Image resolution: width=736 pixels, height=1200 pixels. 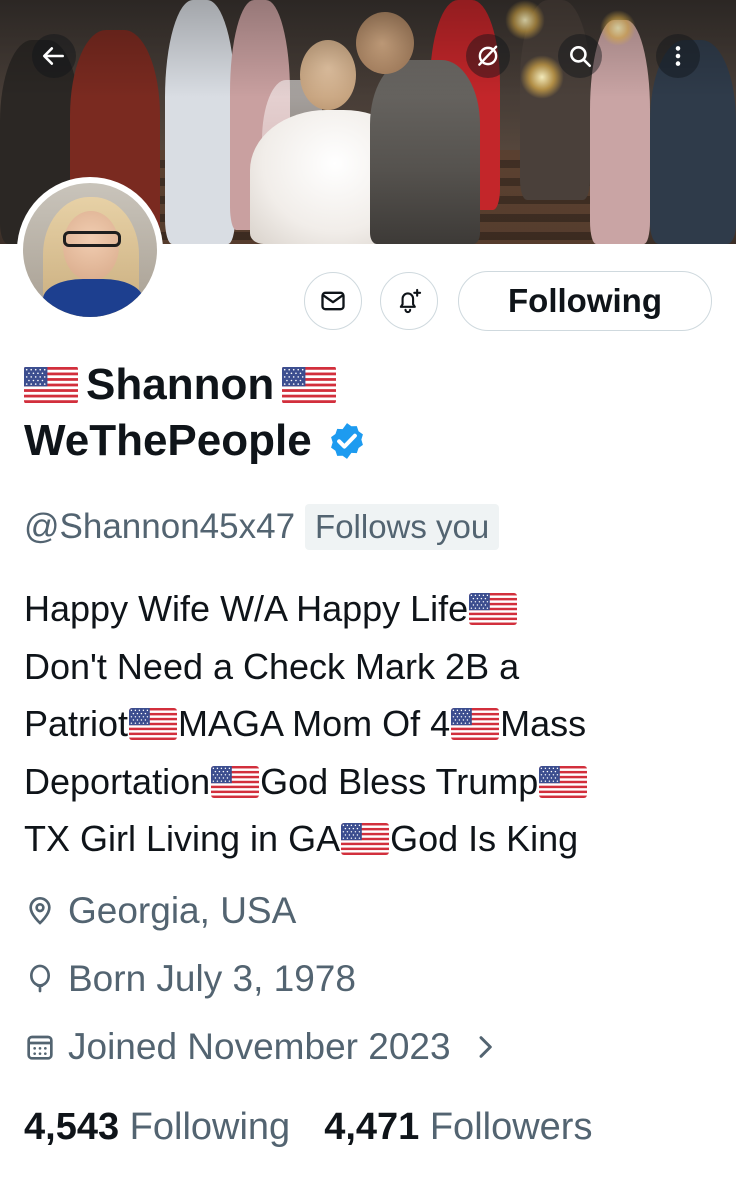 I want to click on search-button, so click(x=580, y=56).